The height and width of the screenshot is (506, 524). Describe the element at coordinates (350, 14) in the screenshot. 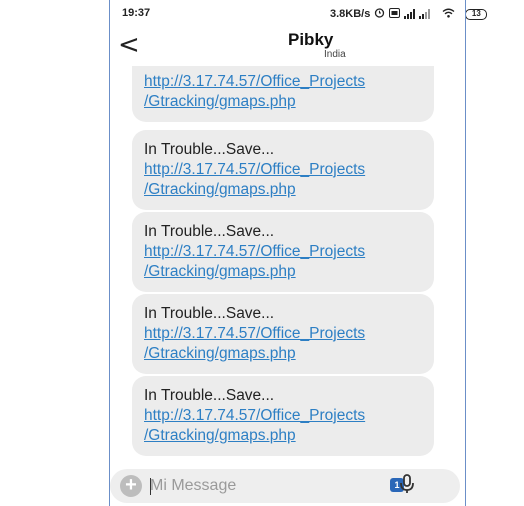

I see `network-speed: 3.8KB/s` at that location.